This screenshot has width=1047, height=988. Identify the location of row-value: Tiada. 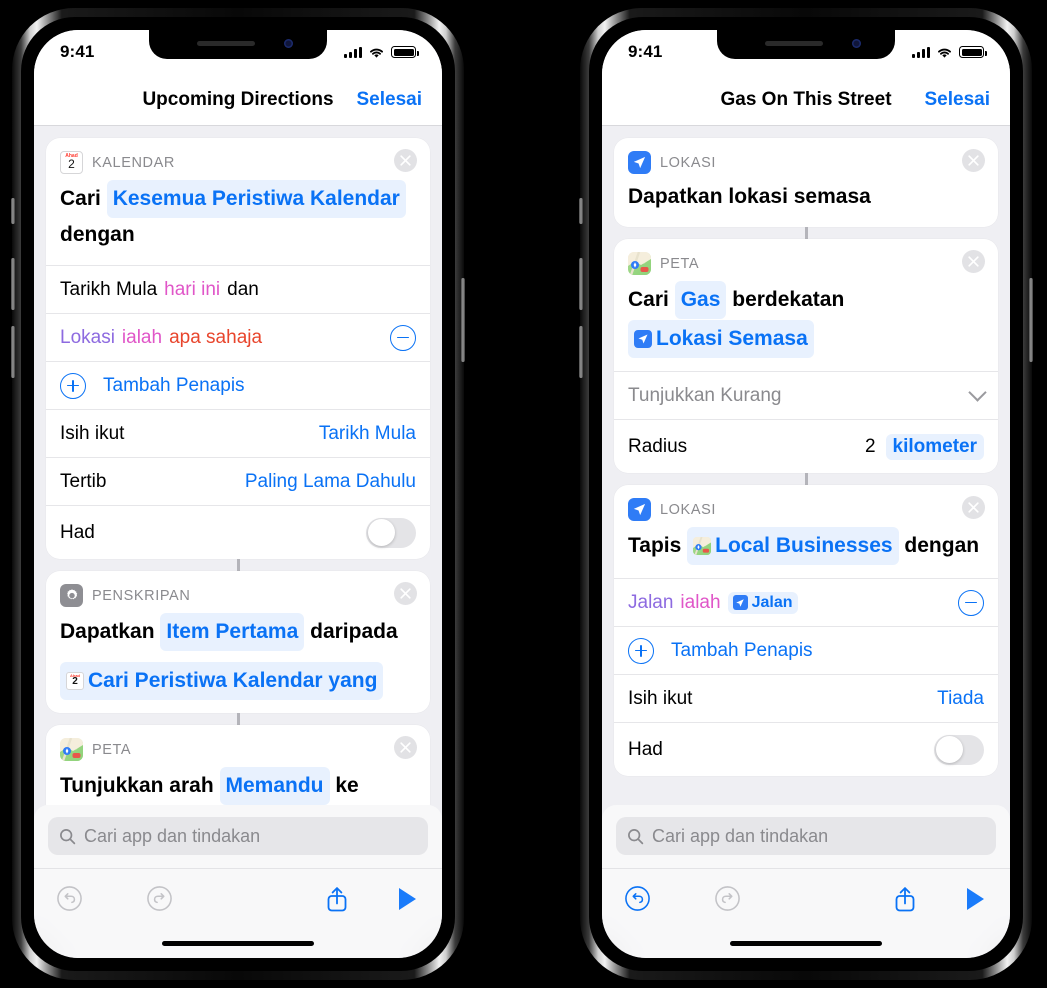
(960, 699).